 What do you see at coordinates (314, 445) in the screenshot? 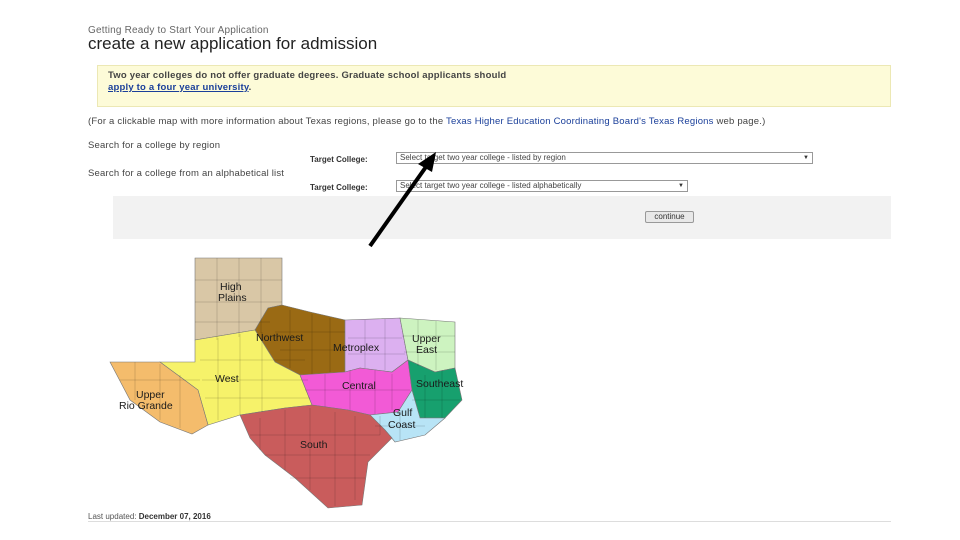
I see `label-south: South` at bounding box center [314, 445].